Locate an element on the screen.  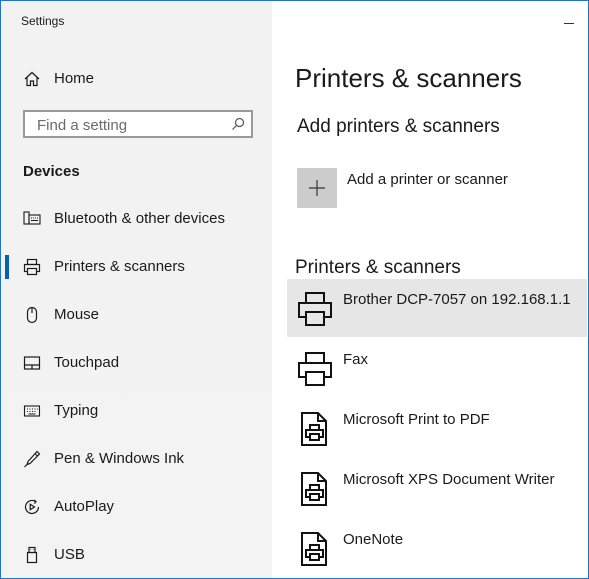
plus-icon is located at coordinates (317, 188).